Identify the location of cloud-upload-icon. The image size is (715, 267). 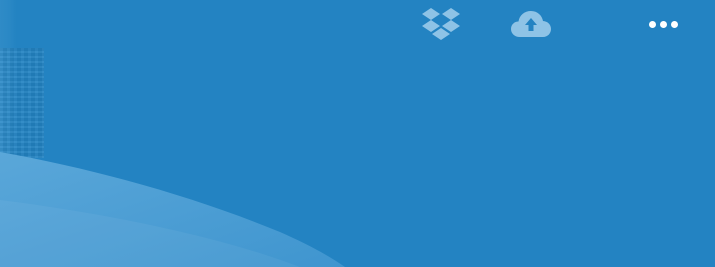
(531, 24).